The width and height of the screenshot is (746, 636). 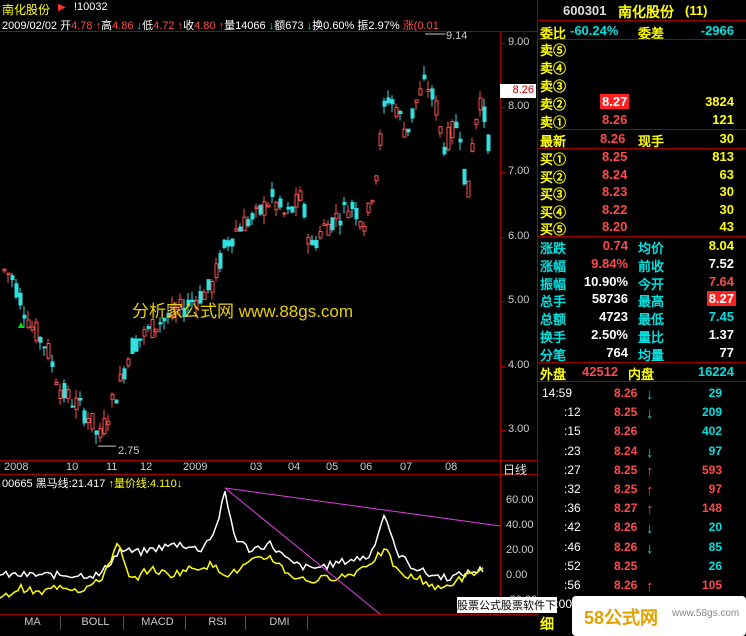 I want to click on period-label: 日线, so click(x=515, y=469).